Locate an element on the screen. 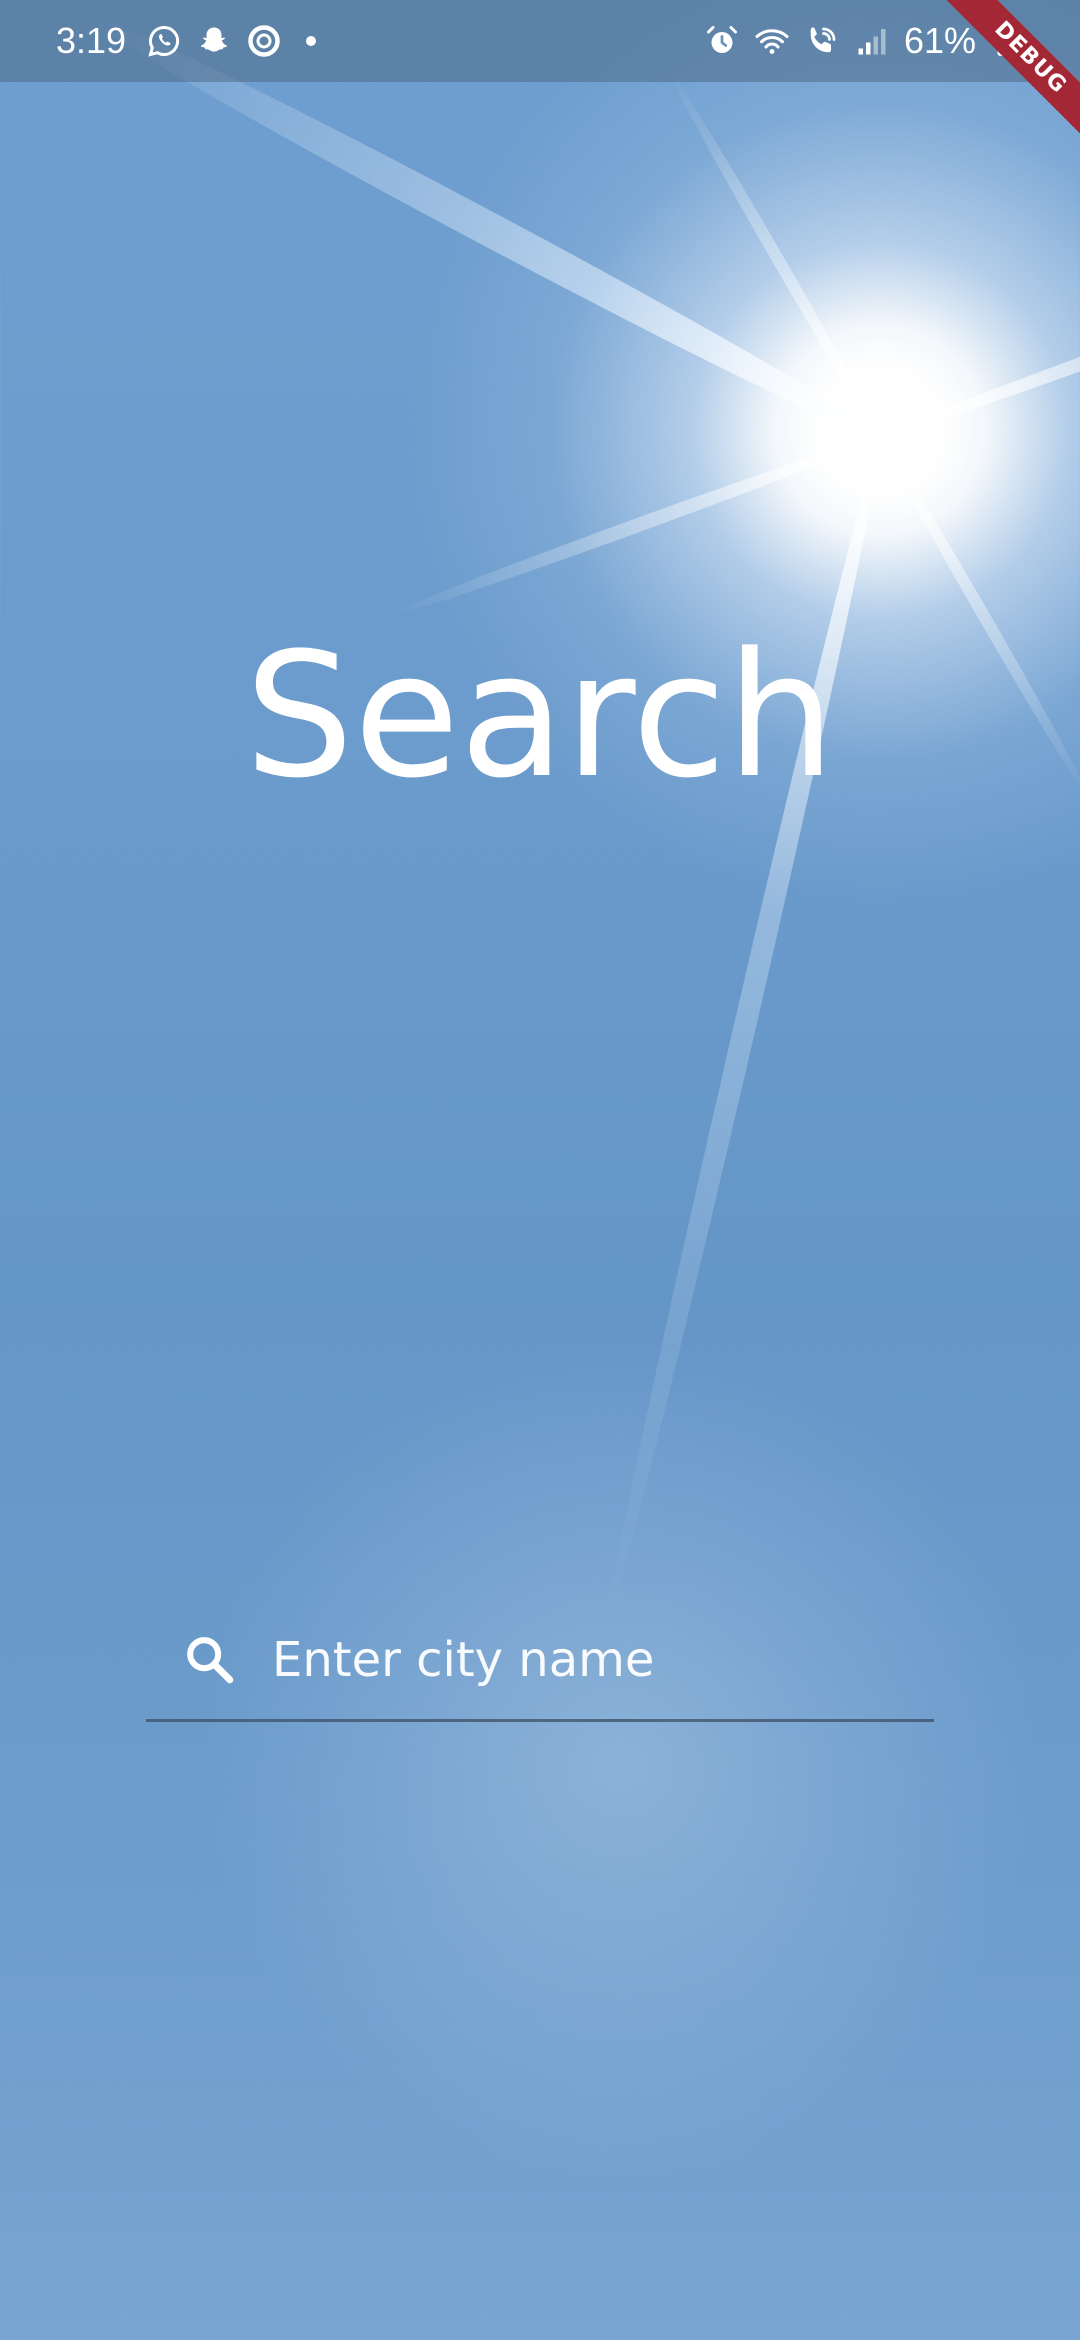  wifi-calling-icon is located at coordinates (822, 41).